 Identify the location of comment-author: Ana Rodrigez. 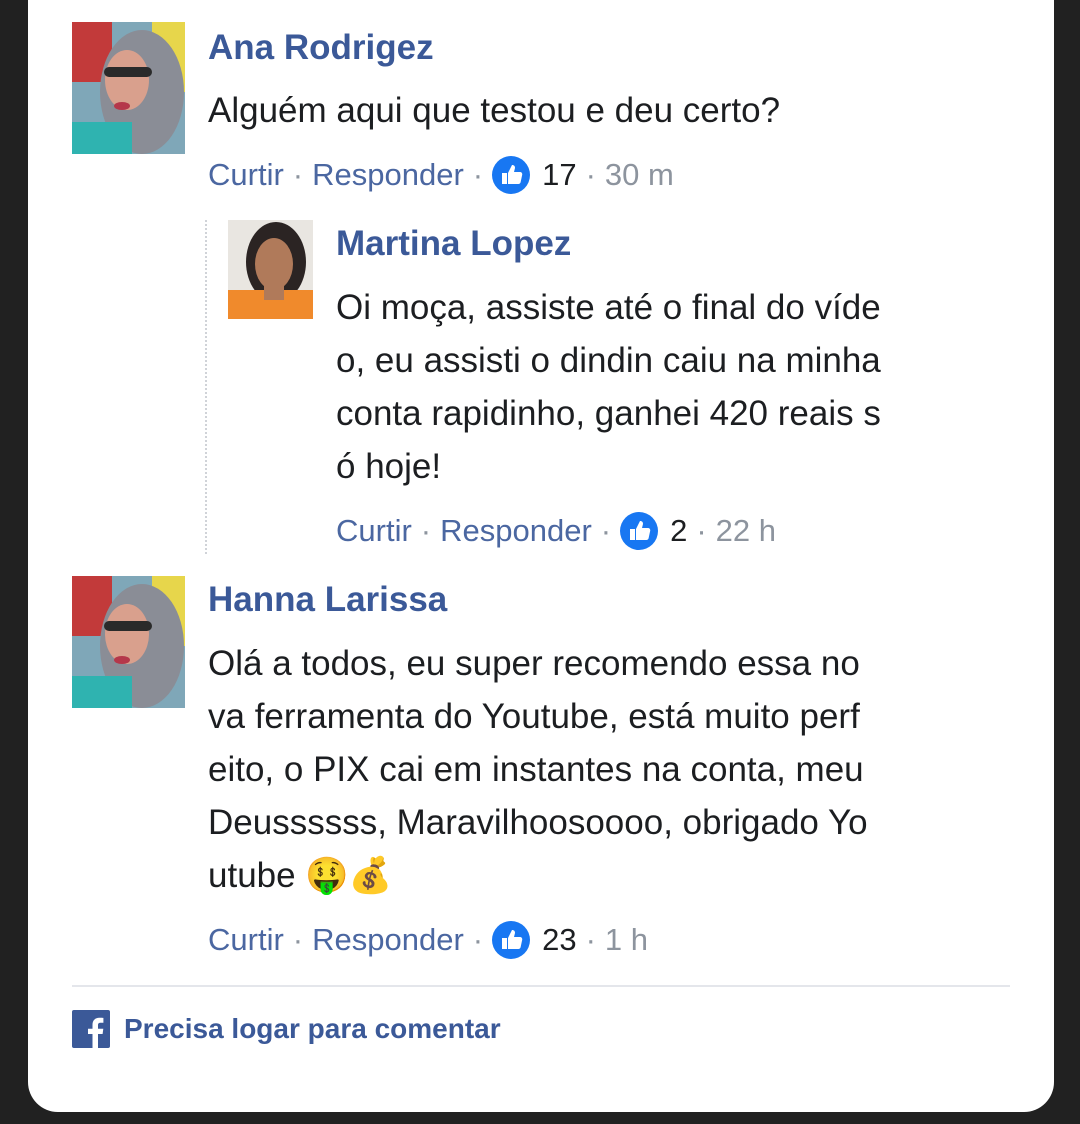
(321, 48).